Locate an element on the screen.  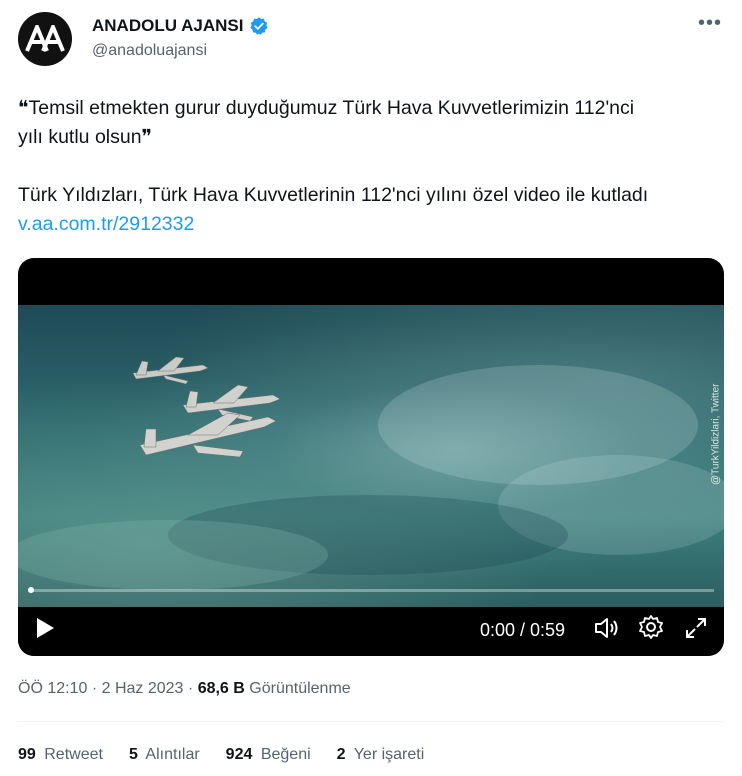
author-avatar is located at coordinates (45, 39).